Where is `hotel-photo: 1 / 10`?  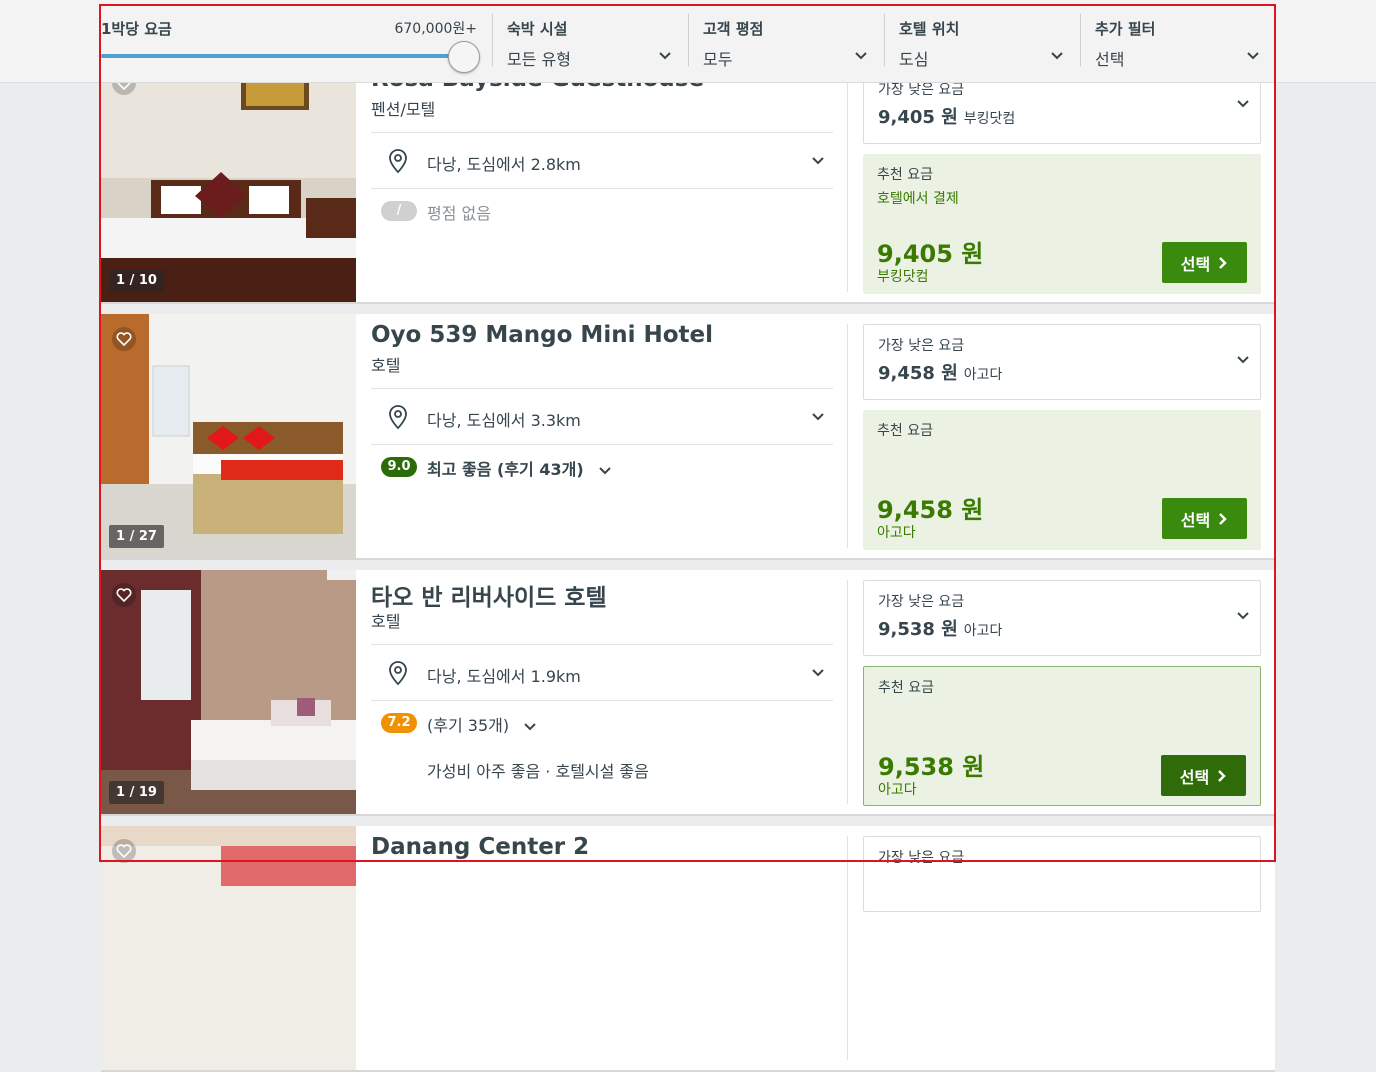 hotel-photo: 1 / 10 is located at coordinates (228, 180).